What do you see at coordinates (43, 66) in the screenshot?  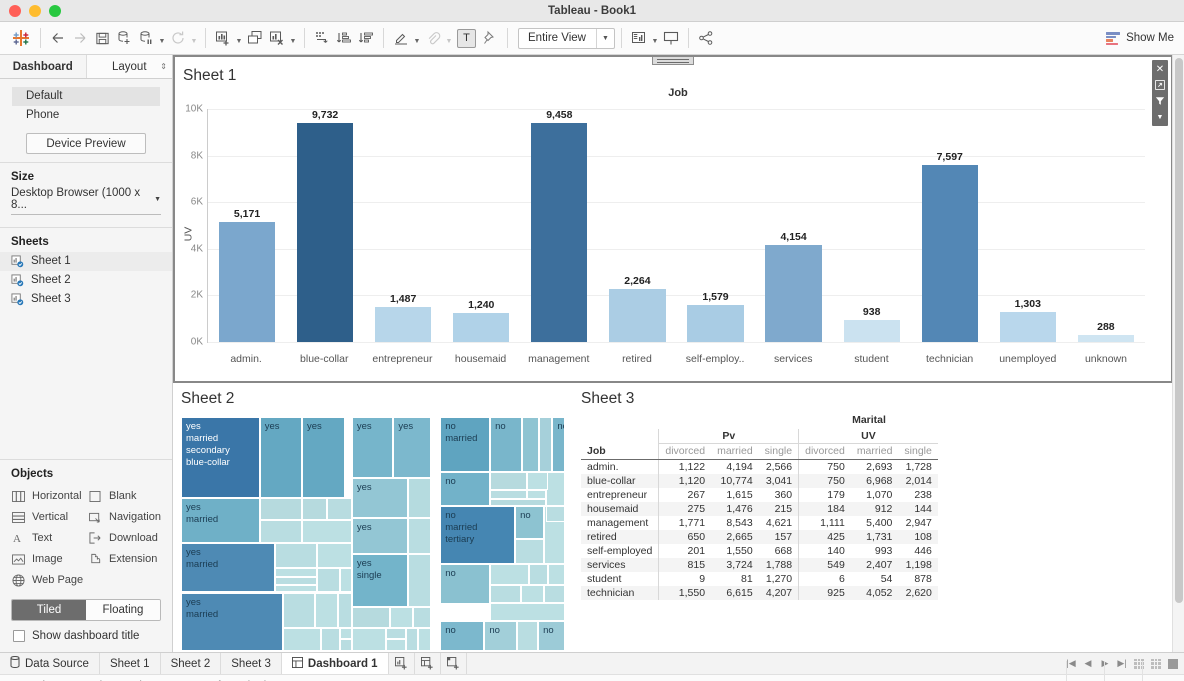 I see `tab-dashboard: Dashboard` at bounding box center [43, 66].